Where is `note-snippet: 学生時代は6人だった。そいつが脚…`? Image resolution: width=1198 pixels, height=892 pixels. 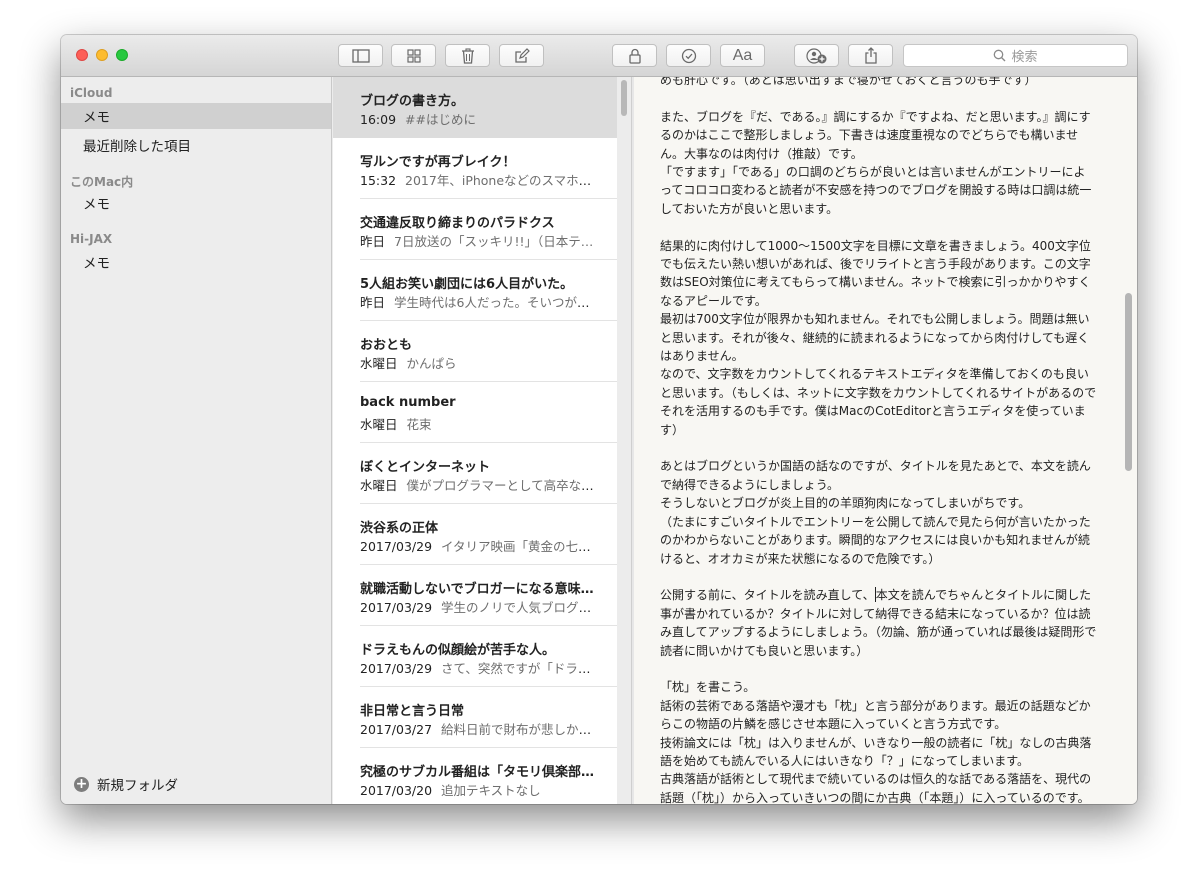
note-snippet: 学生時代は6人だった。そいつが脚… is located at coordinates (496, 302).